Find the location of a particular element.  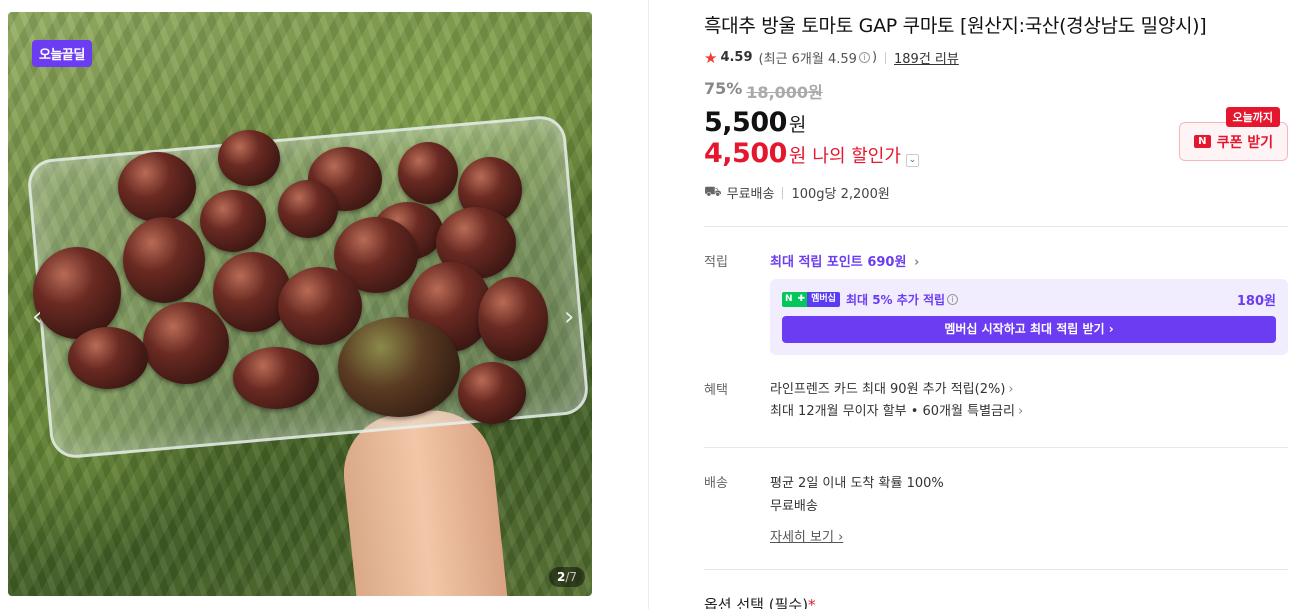

sale-price: 5,500 is located at coordinates (745, 122).